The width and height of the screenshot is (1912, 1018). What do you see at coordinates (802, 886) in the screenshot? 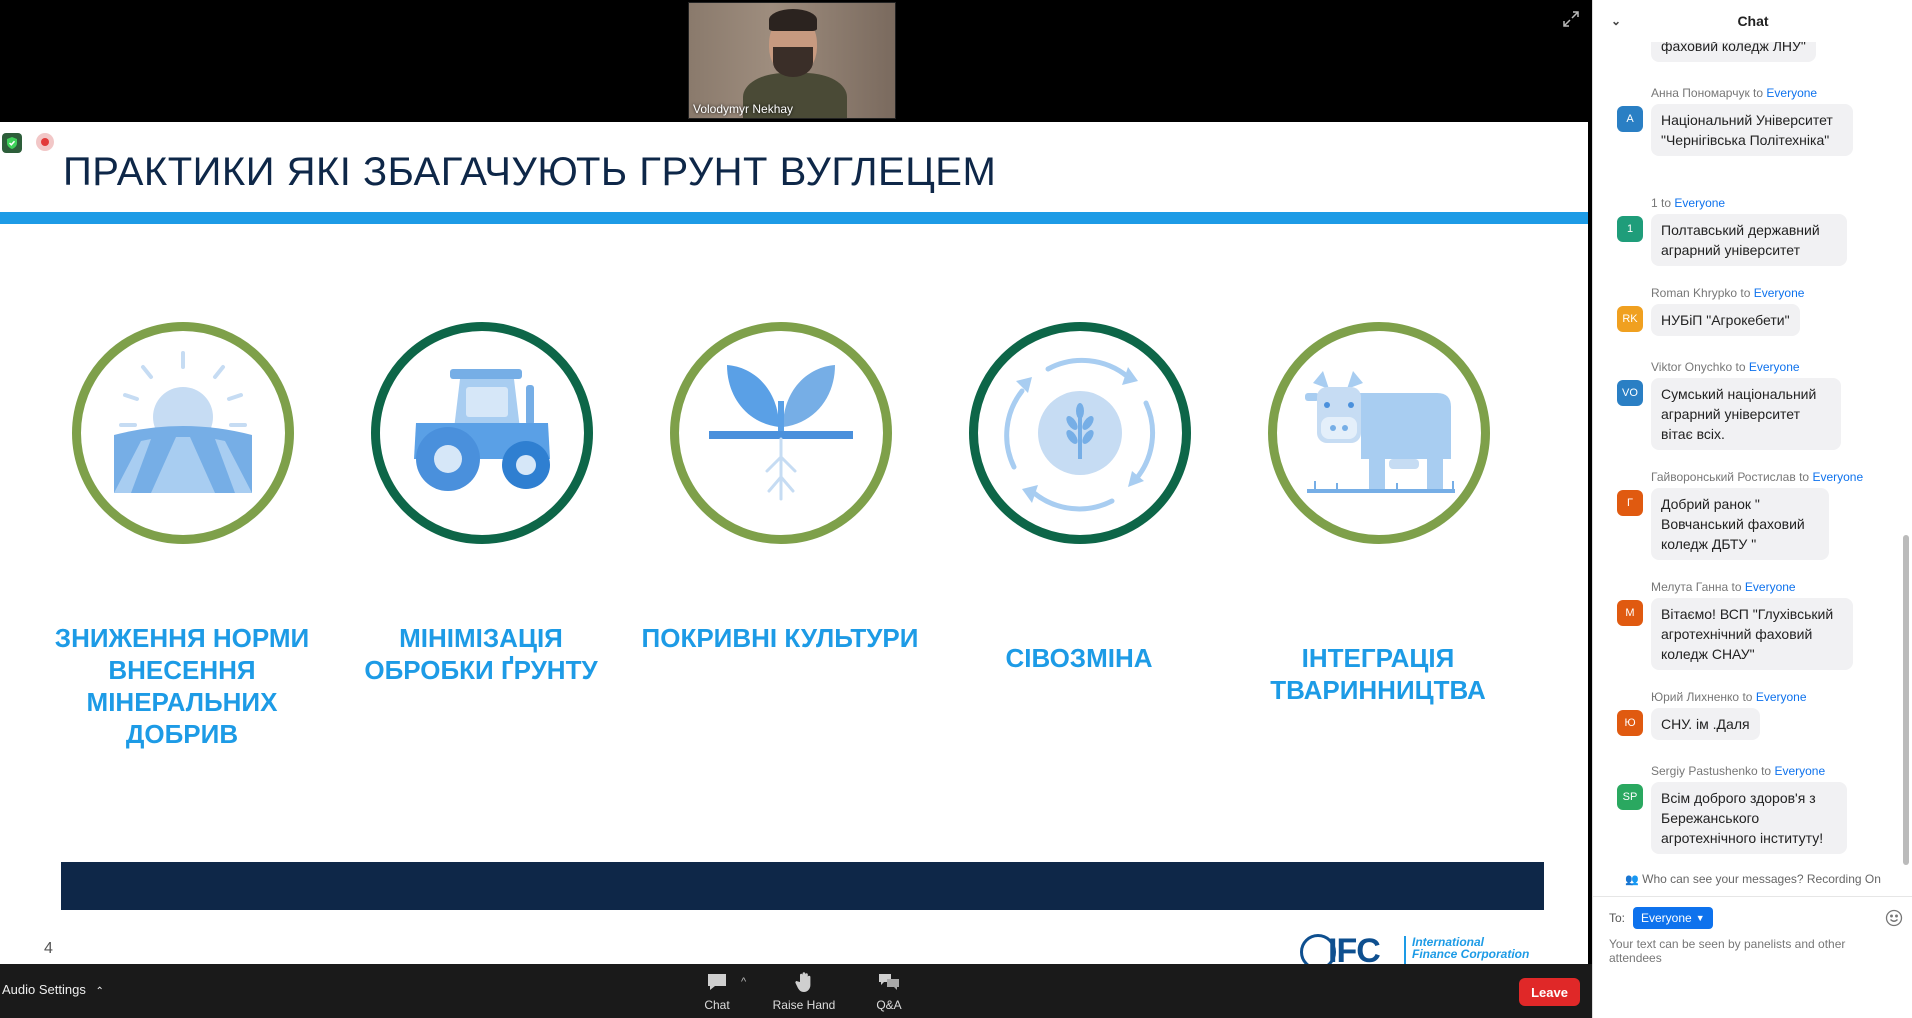
I see `slide-footer-bar` at bounding box center [802, 886].